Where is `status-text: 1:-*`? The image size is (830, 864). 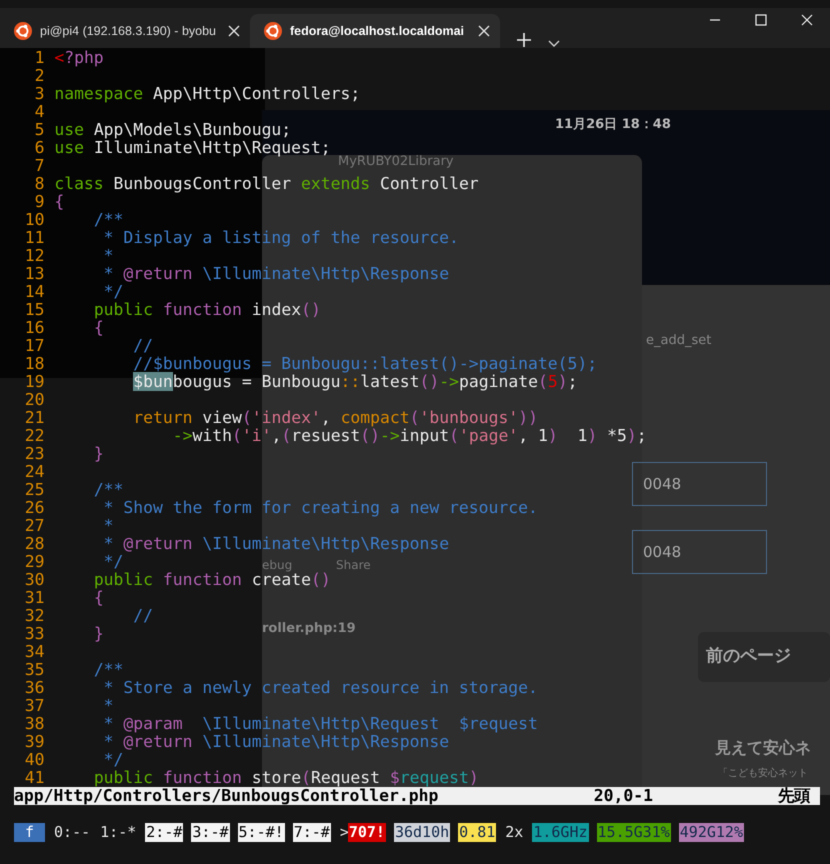
status-text: 1:-* is located at coordinates (118, 832).